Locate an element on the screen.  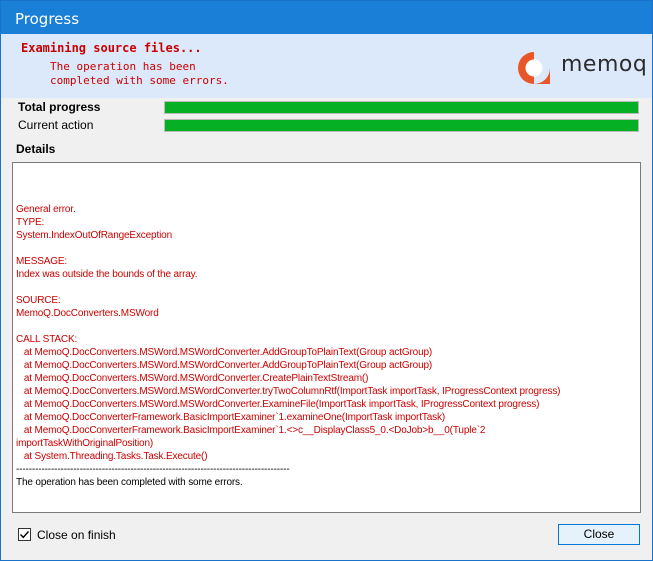
total-progress-bar is located at coordinates (401, 107).